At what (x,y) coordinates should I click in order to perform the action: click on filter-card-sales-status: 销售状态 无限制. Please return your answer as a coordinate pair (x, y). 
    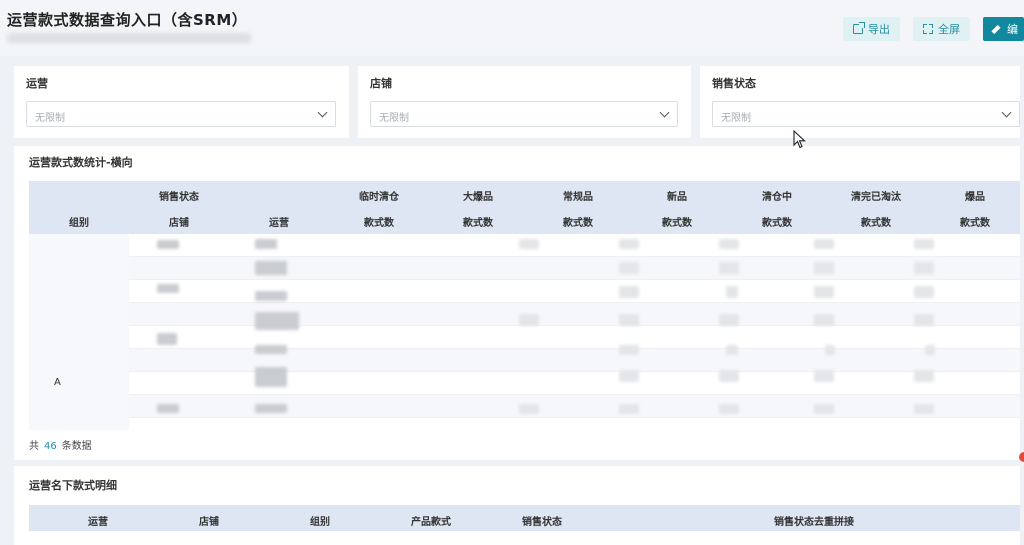
    Looking at the image, I should click on (860, 102).